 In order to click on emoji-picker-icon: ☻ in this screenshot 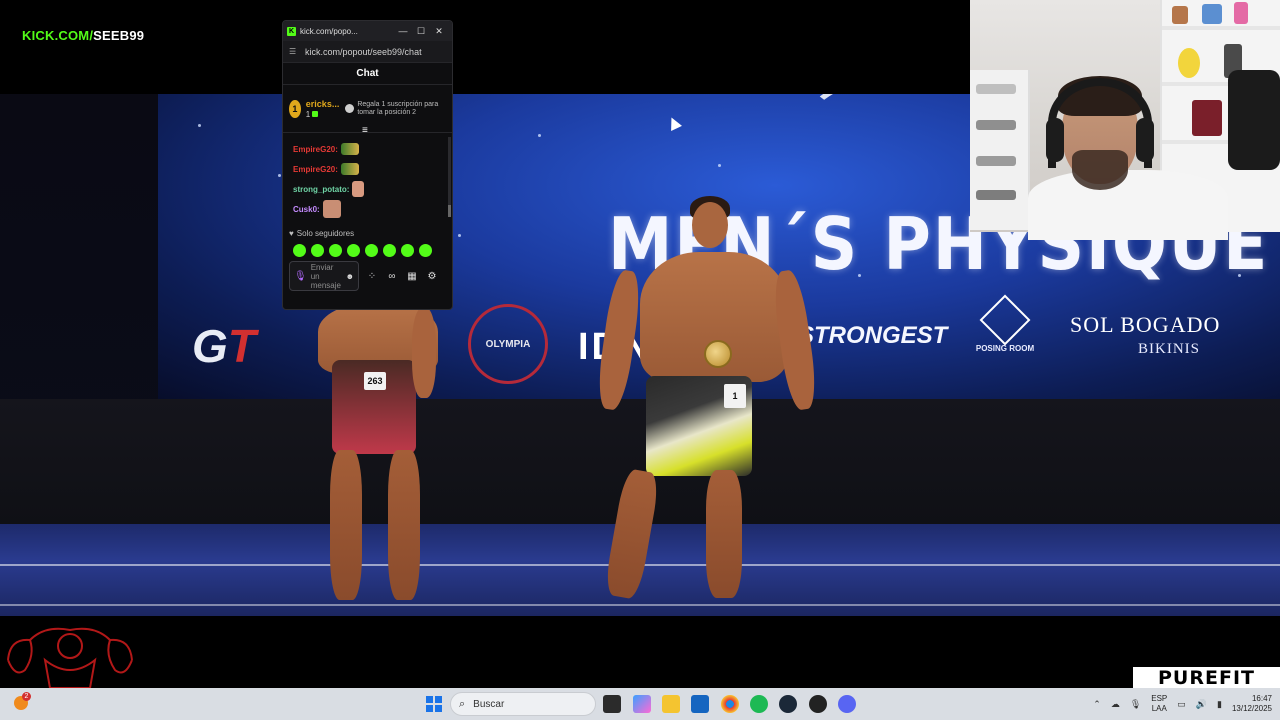, I will do `click(350, 276)`.